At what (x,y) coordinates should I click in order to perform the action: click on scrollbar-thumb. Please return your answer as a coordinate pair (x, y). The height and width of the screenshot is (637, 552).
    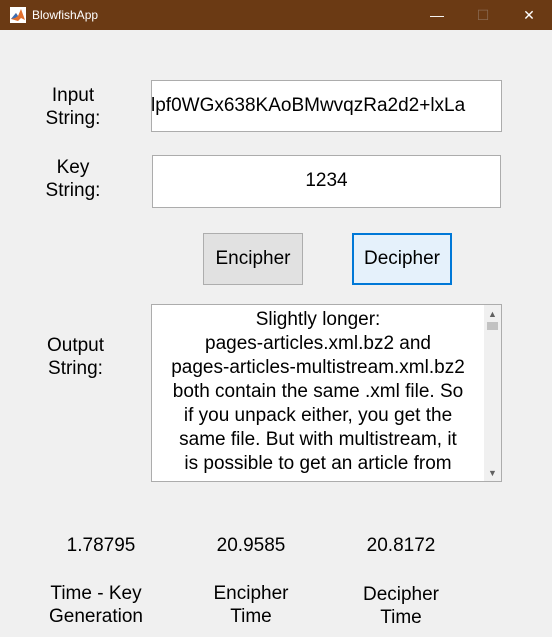
    Looking at the image, I should click on (492, 326).